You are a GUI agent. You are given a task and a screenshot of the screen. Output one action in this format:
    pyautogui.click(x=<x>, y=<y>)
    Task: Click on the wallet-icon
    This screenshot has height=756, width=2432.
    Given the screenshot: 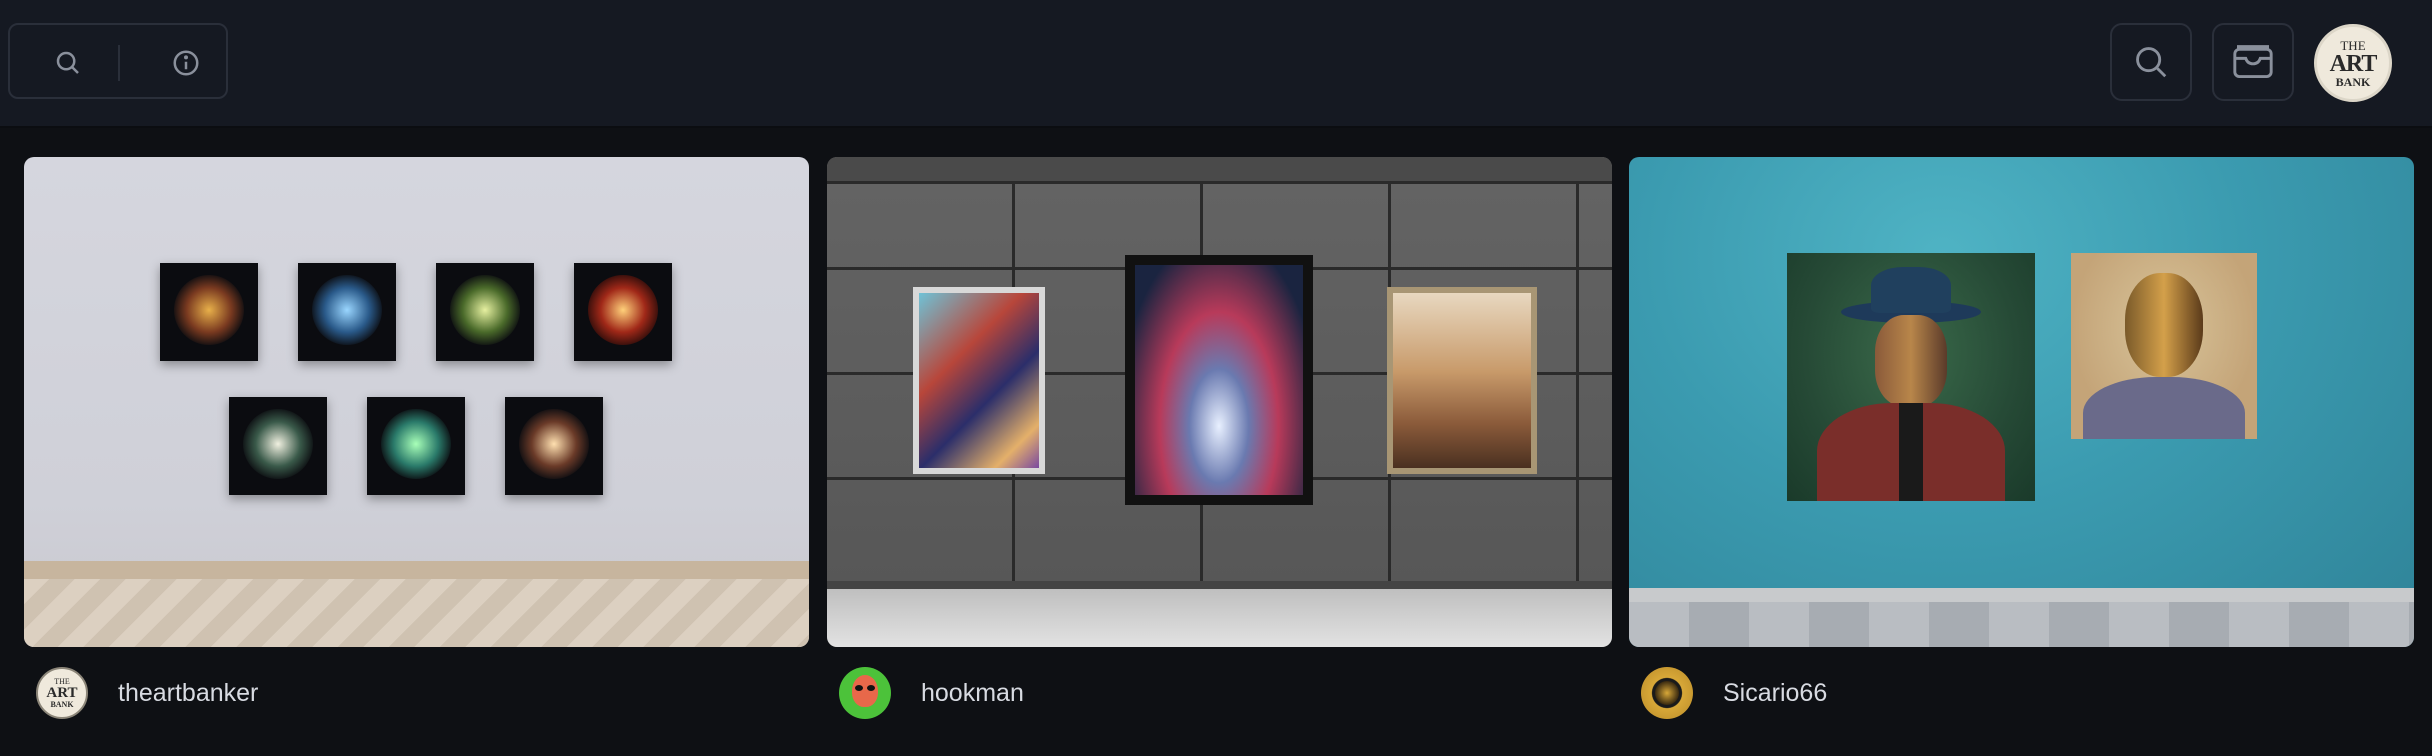 What is the action you would take?
    pyautogui.click(x=2253, y=61)
    